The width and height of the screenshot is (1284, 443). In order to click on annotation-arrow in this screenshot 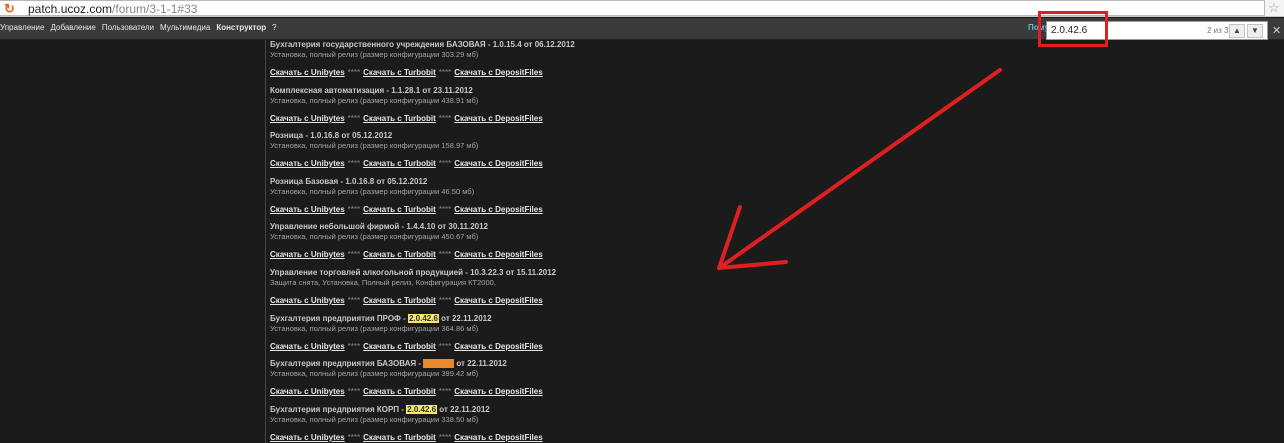, I will do `click(859, 169)`.